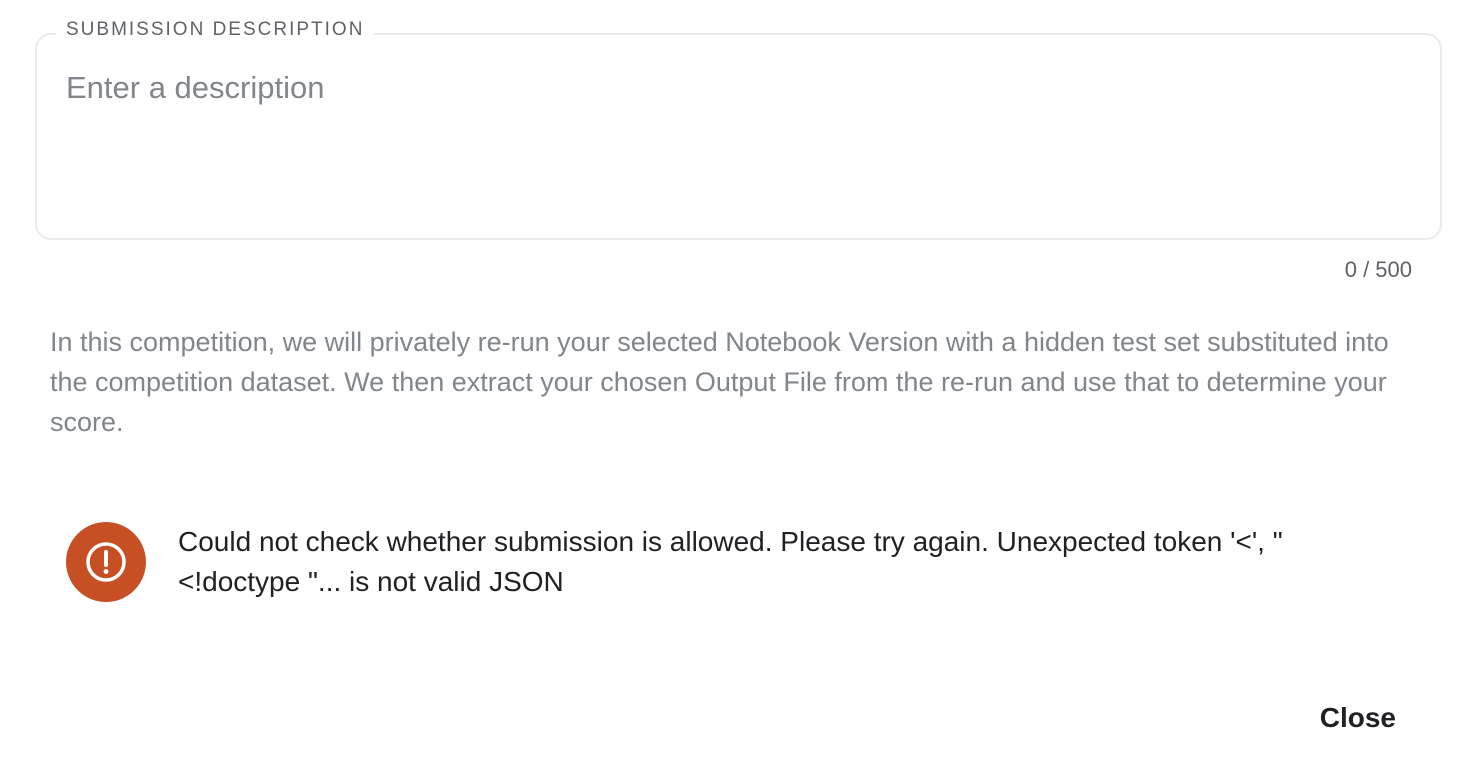 The height and width of the screenshot is (764, 1478). What do you see at coordinates (1358, 718) in the screenshot?
I see `close-button: Close` at bounding box center [1358, 718].